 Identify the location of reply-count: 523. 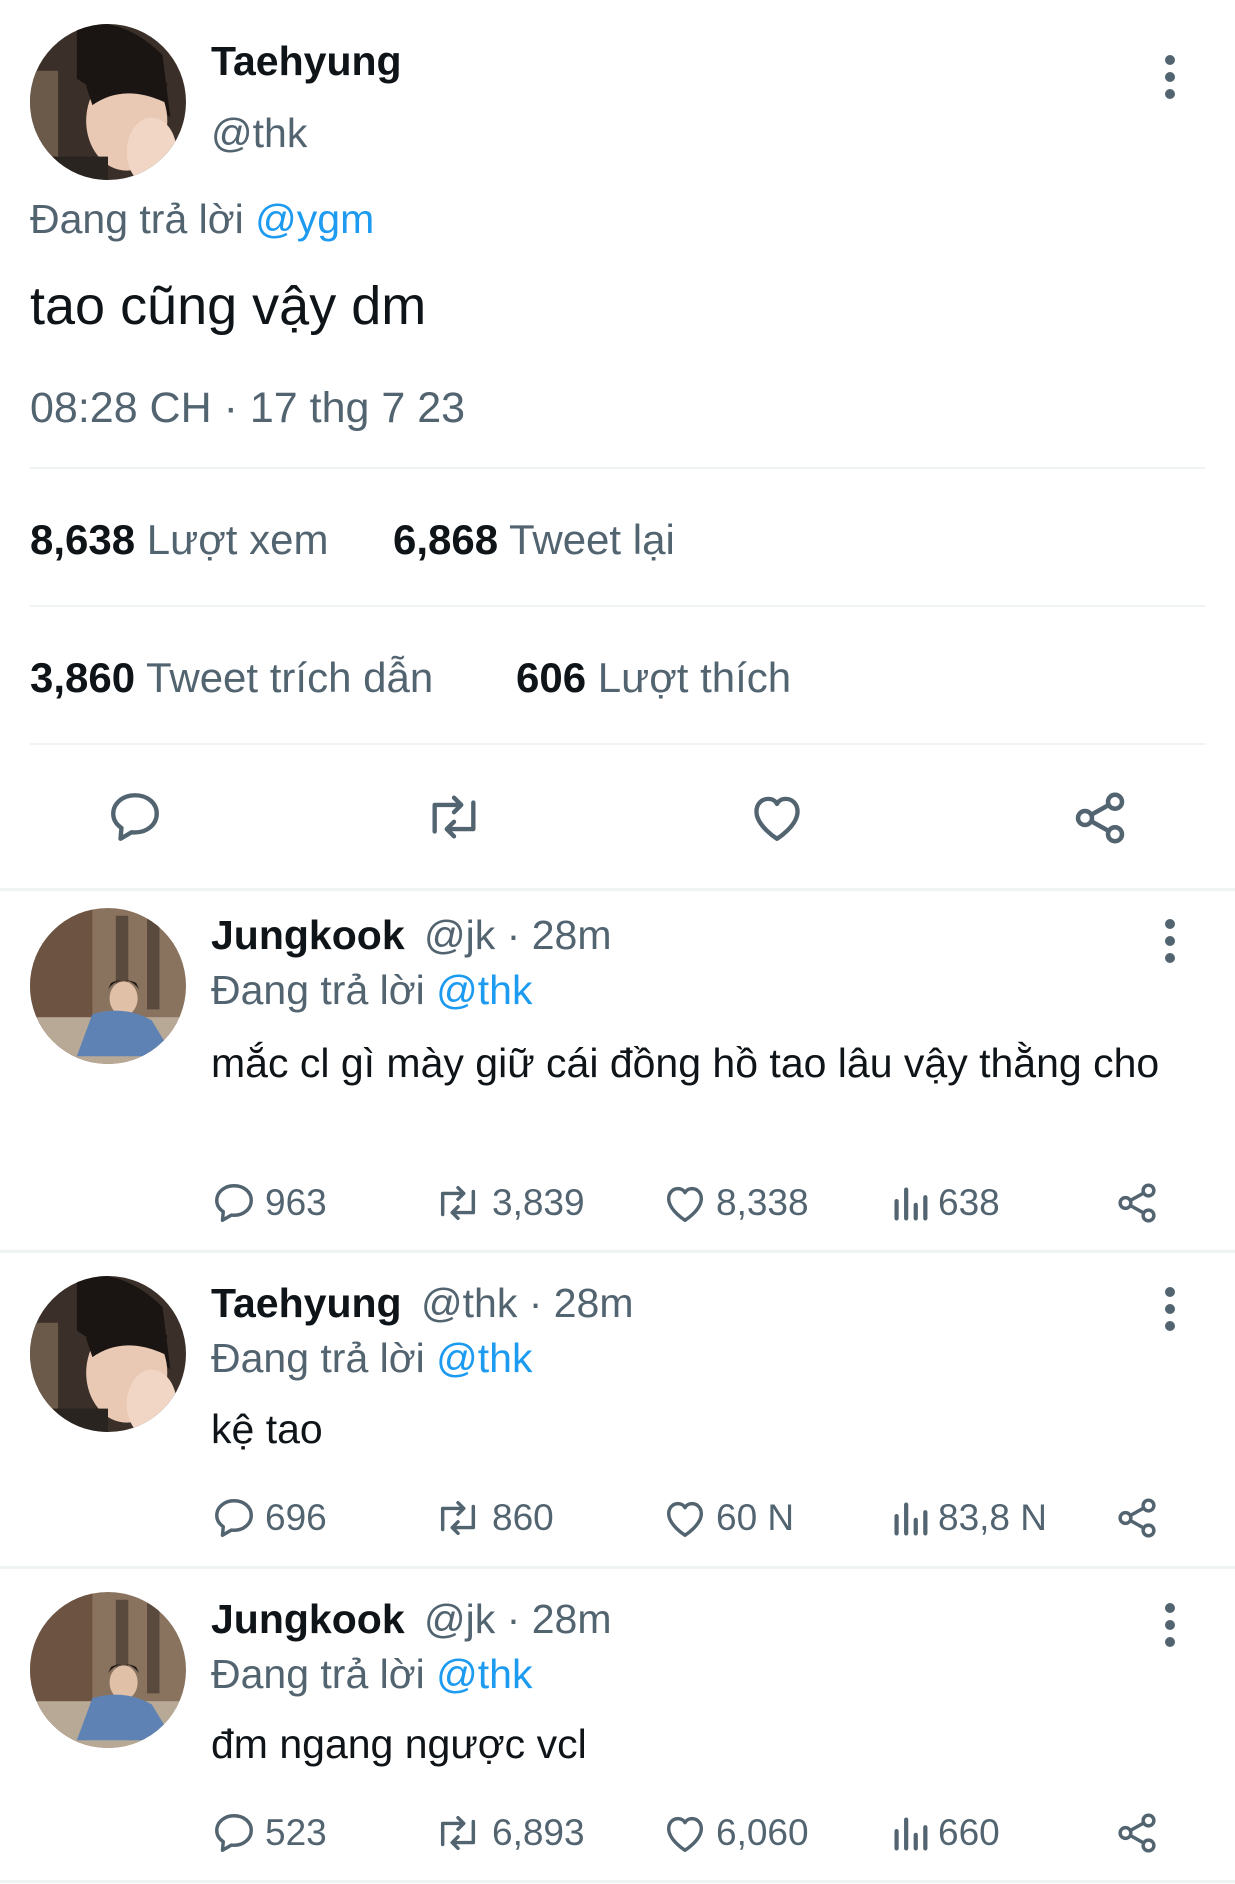
(269, 1833).